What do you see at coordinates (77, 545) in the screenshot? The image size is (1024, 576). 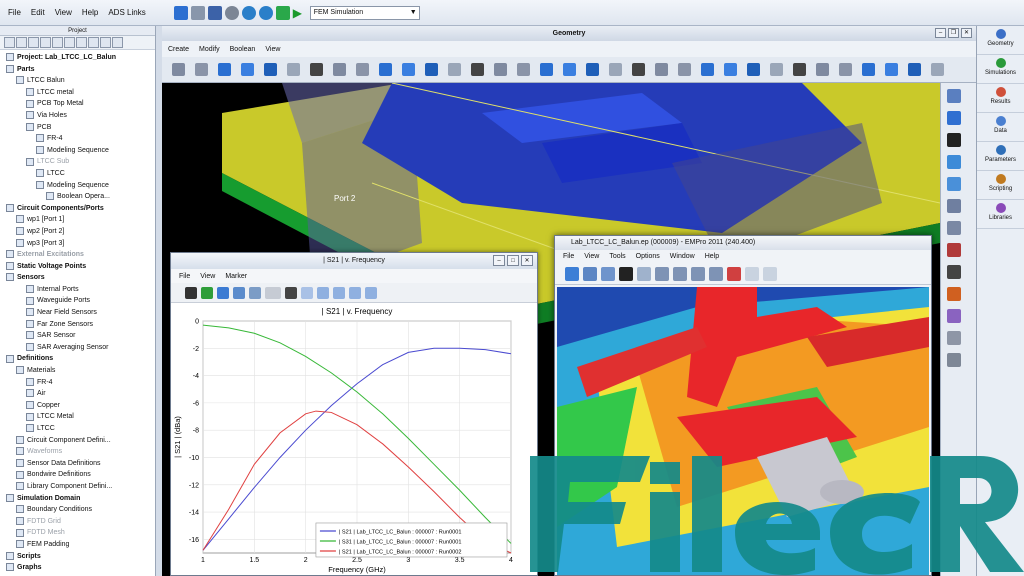 I see `tree-item: FEM Padding` at bounding box center [77, 545].